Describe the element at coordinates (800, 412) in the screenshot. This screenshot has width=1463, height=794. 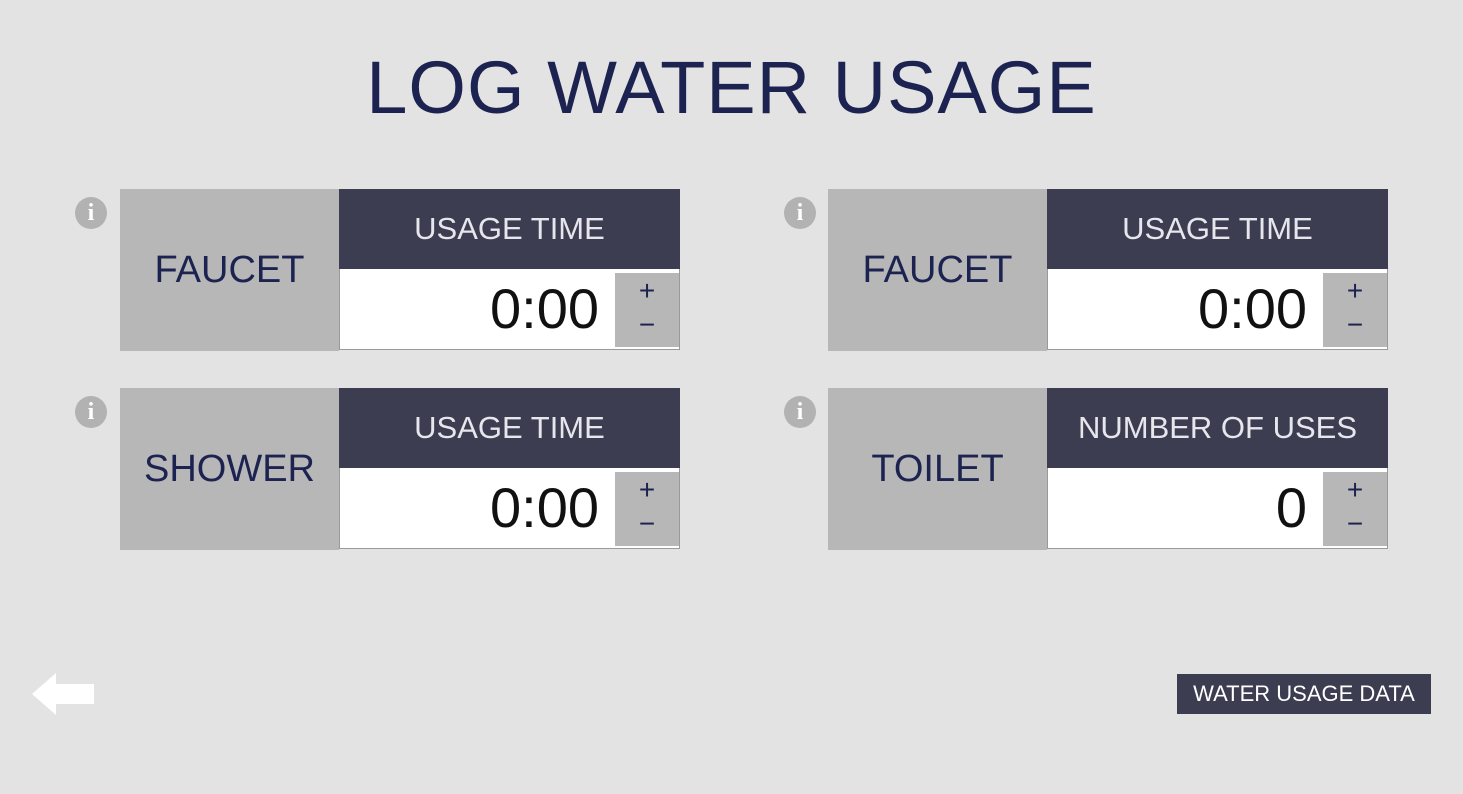
I see `toilet-info-icon: i` at that location.